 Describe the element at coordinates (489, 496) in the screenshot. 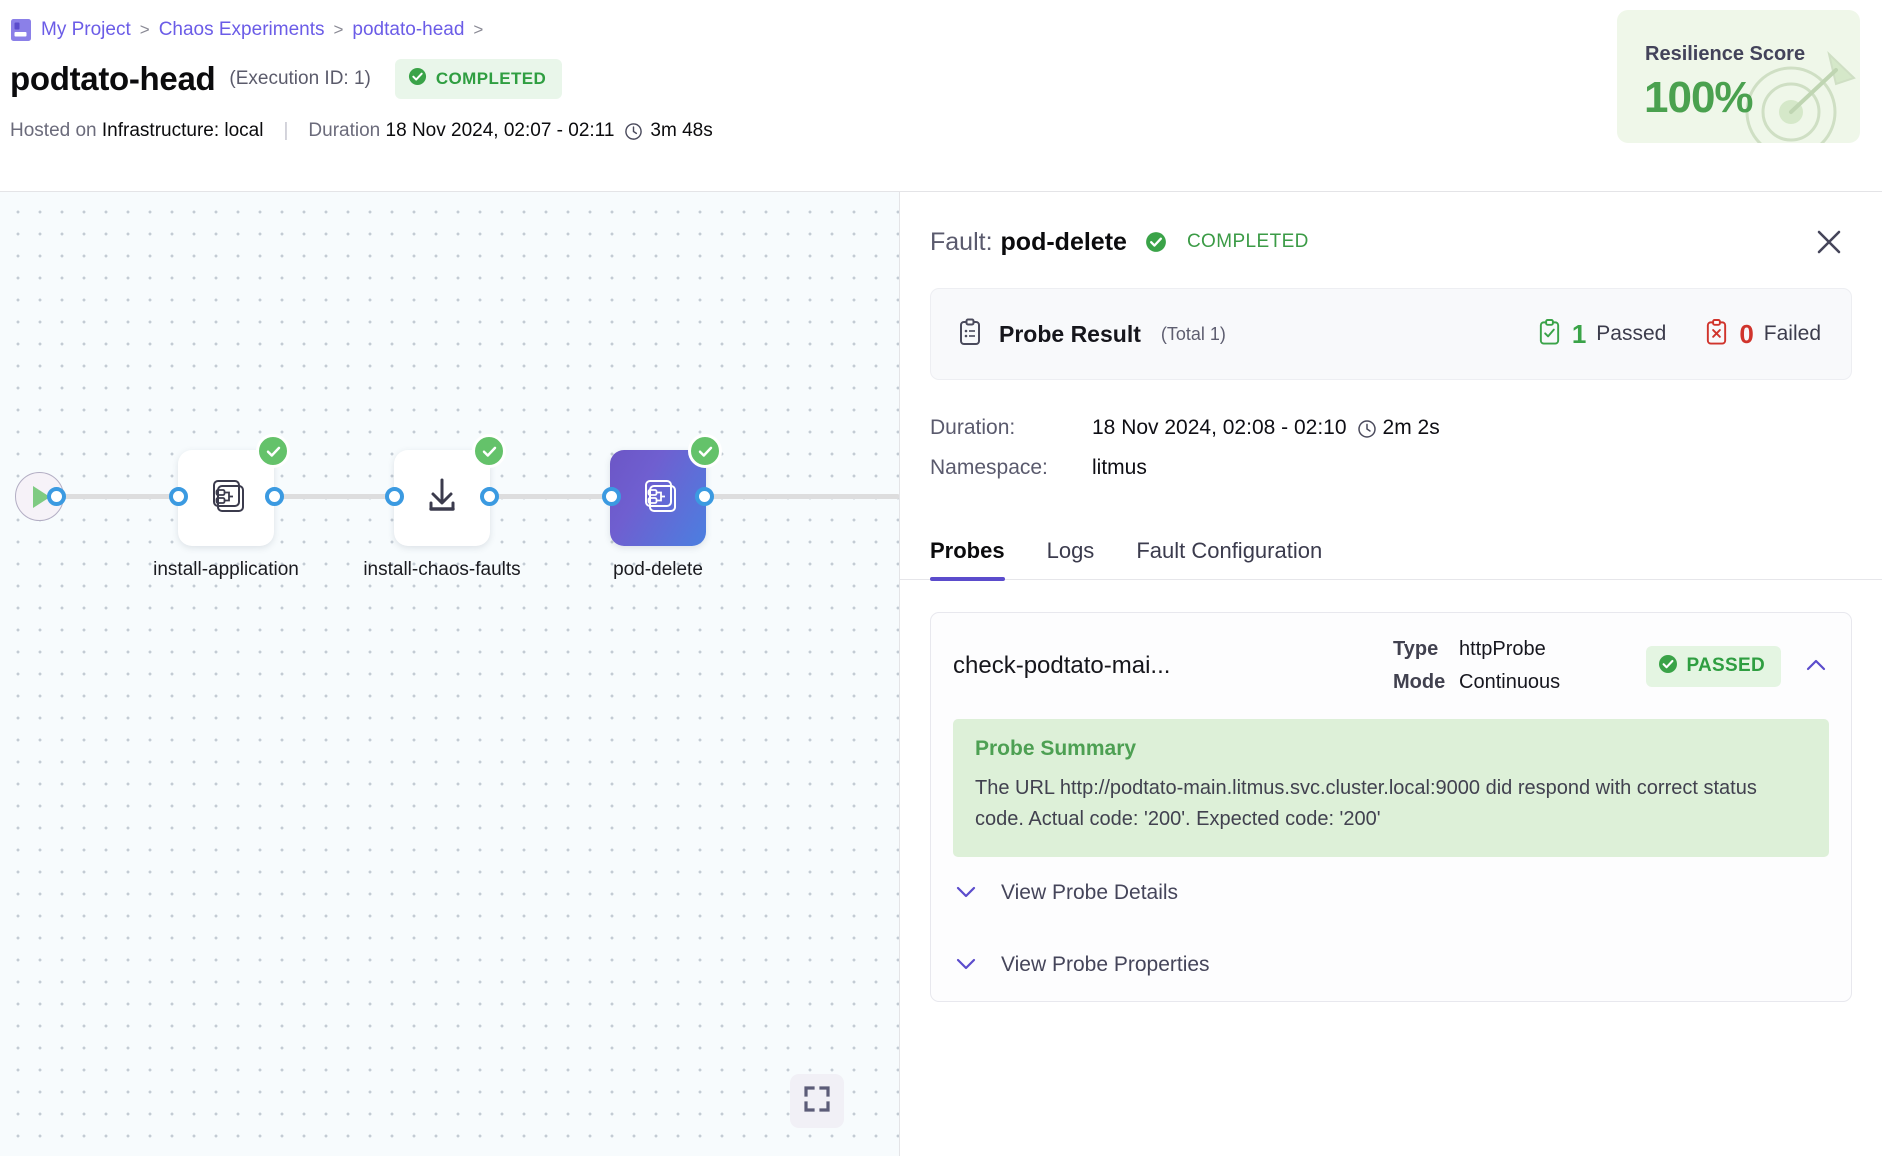

I see `port-install-chaos-faults-out` at that location.